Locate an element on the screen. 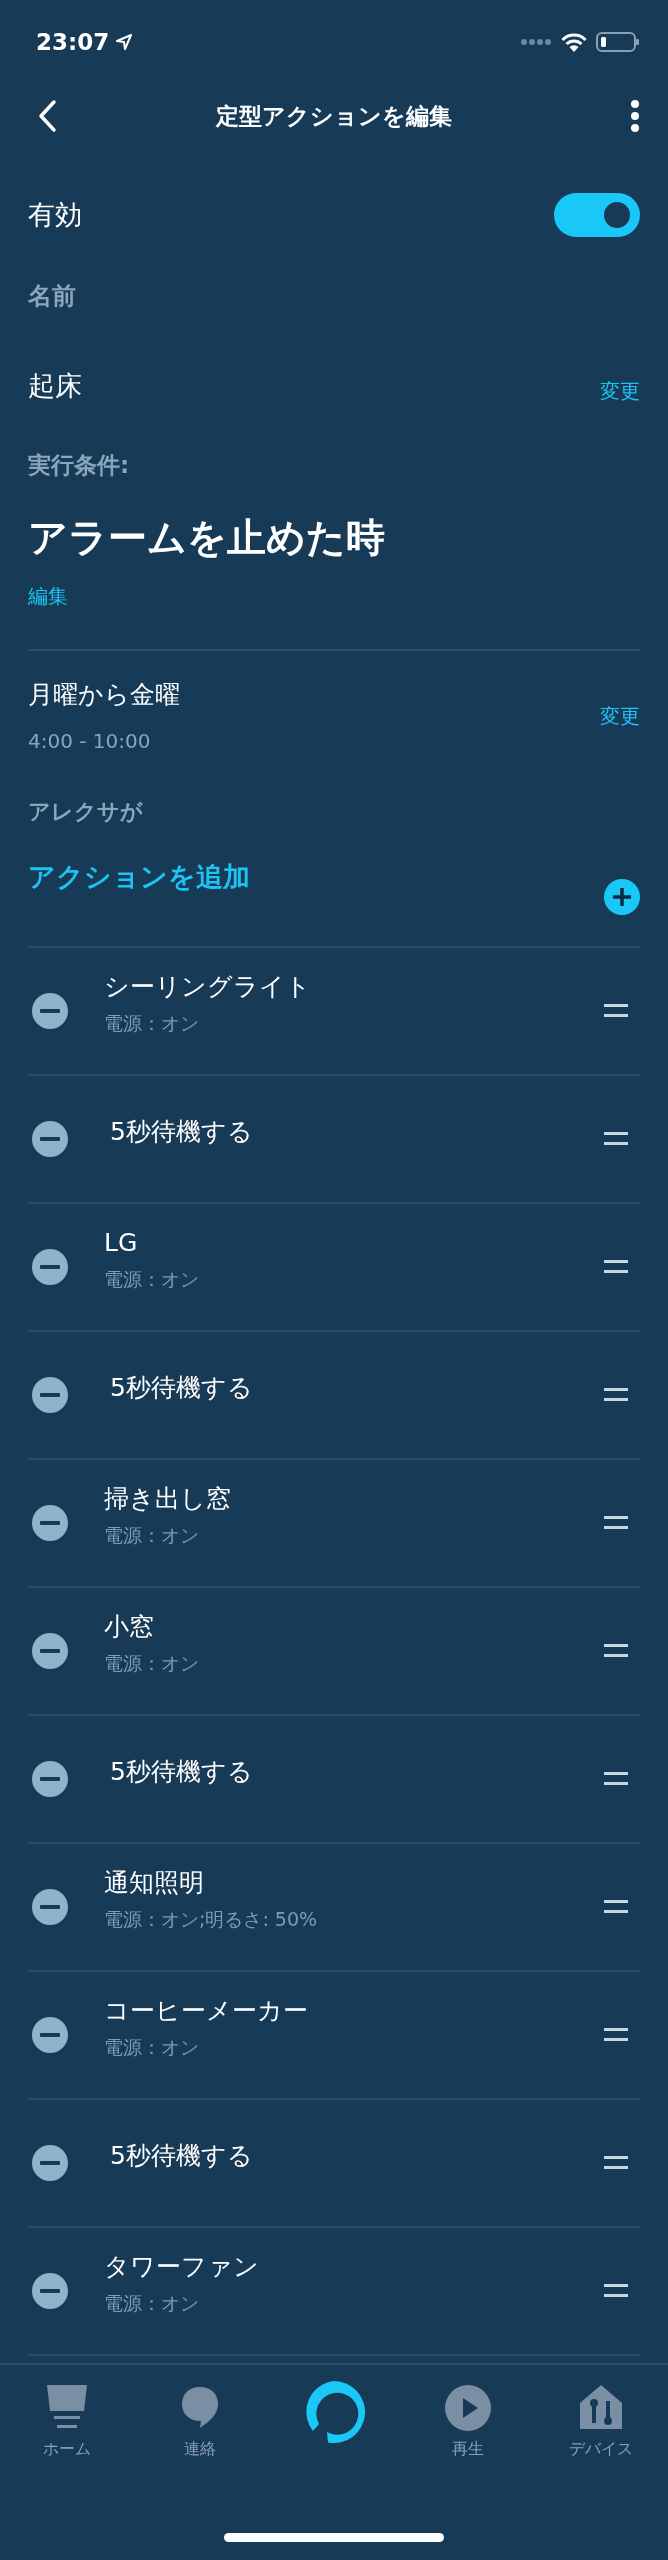 Image resolution: width=668 pixels, height=2560 pixels. setting-label: 有効 is located at coordinates (55, 214).